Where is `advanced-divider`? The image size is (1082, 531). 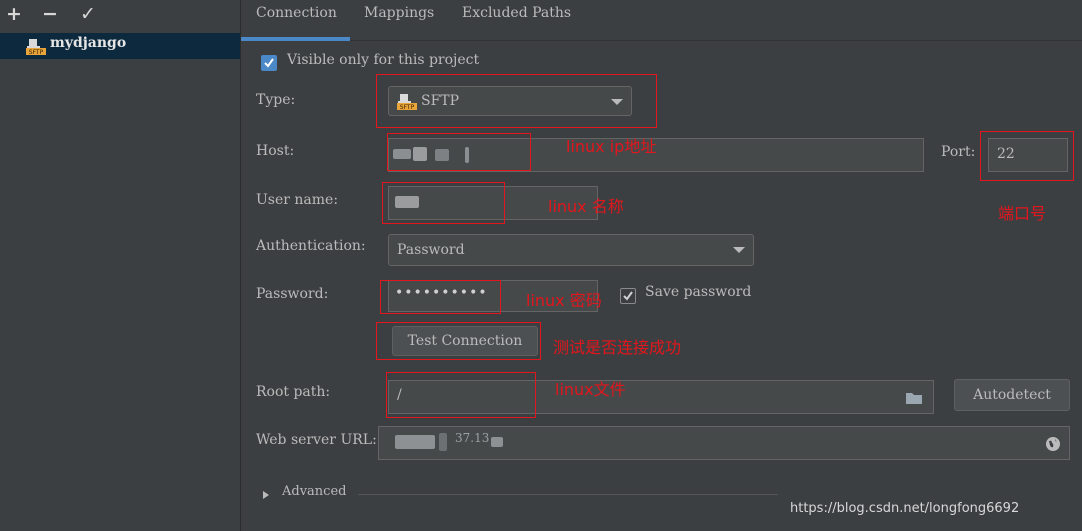 advanced-divider is located at coordinates (568, 494).